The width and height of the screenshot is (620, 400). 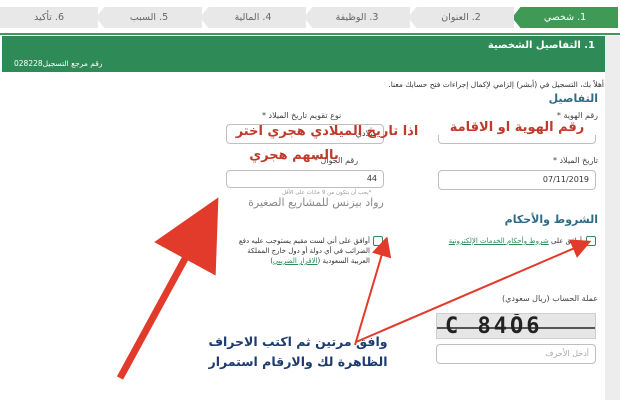 What do you see at coordinates (473, 291) in the screenshot?
I see `arrow-checkbox-terms` at bounding box center [473, 291].